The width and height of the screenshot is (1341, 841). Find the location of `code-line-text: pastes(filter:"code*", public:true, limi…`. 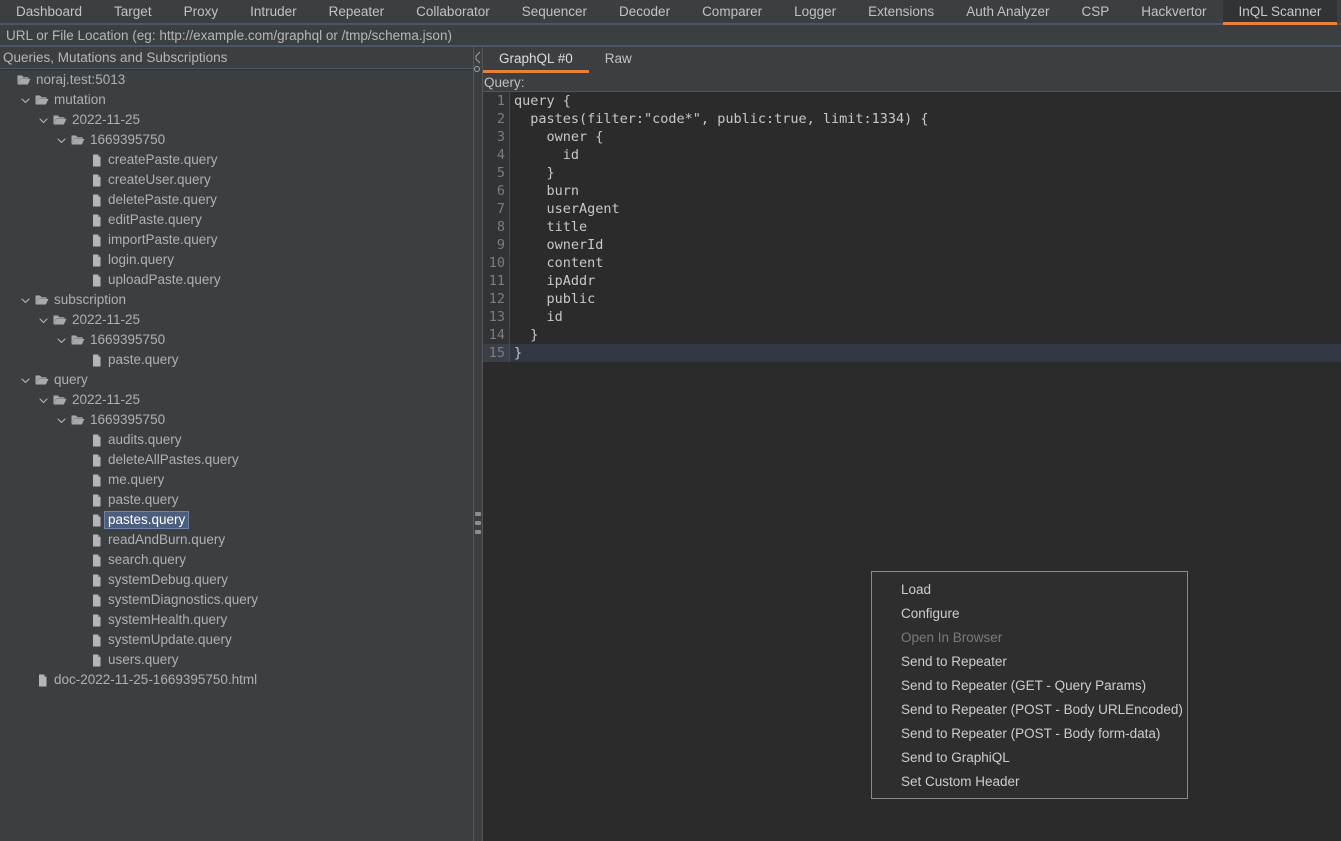

code-line-text: pastes(filter:"code*", public:true, limi… is located at coordinates (925, 119).